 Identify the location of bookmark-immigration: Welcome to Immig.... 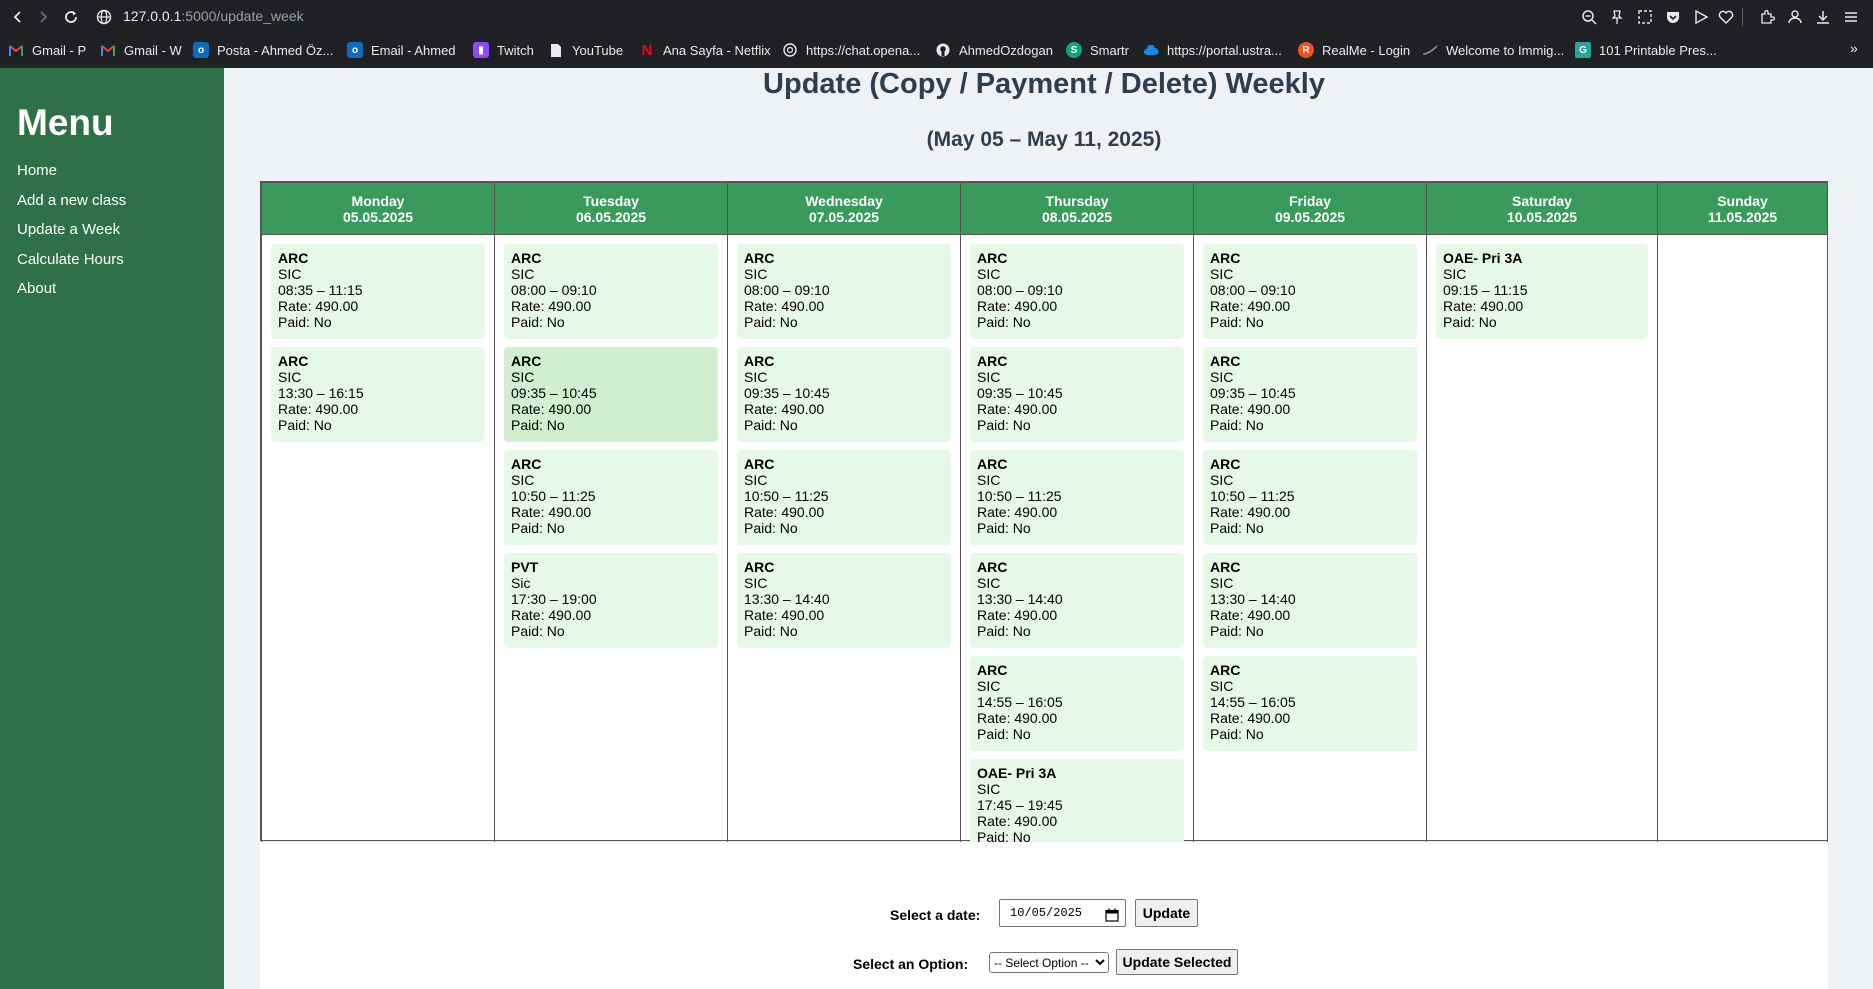
(1493, 50).